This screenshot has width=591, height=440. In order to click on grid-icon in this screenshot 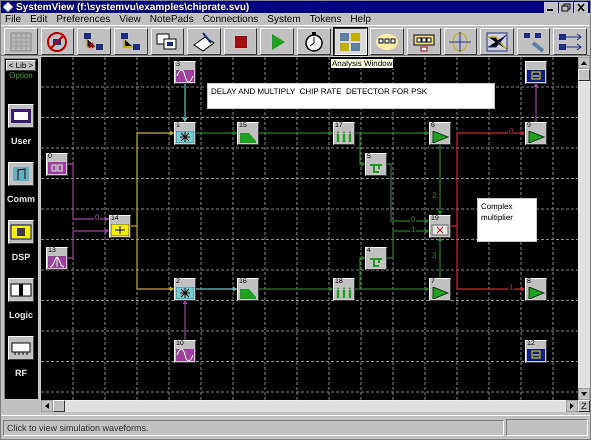, I will do `click(21, 41)`.